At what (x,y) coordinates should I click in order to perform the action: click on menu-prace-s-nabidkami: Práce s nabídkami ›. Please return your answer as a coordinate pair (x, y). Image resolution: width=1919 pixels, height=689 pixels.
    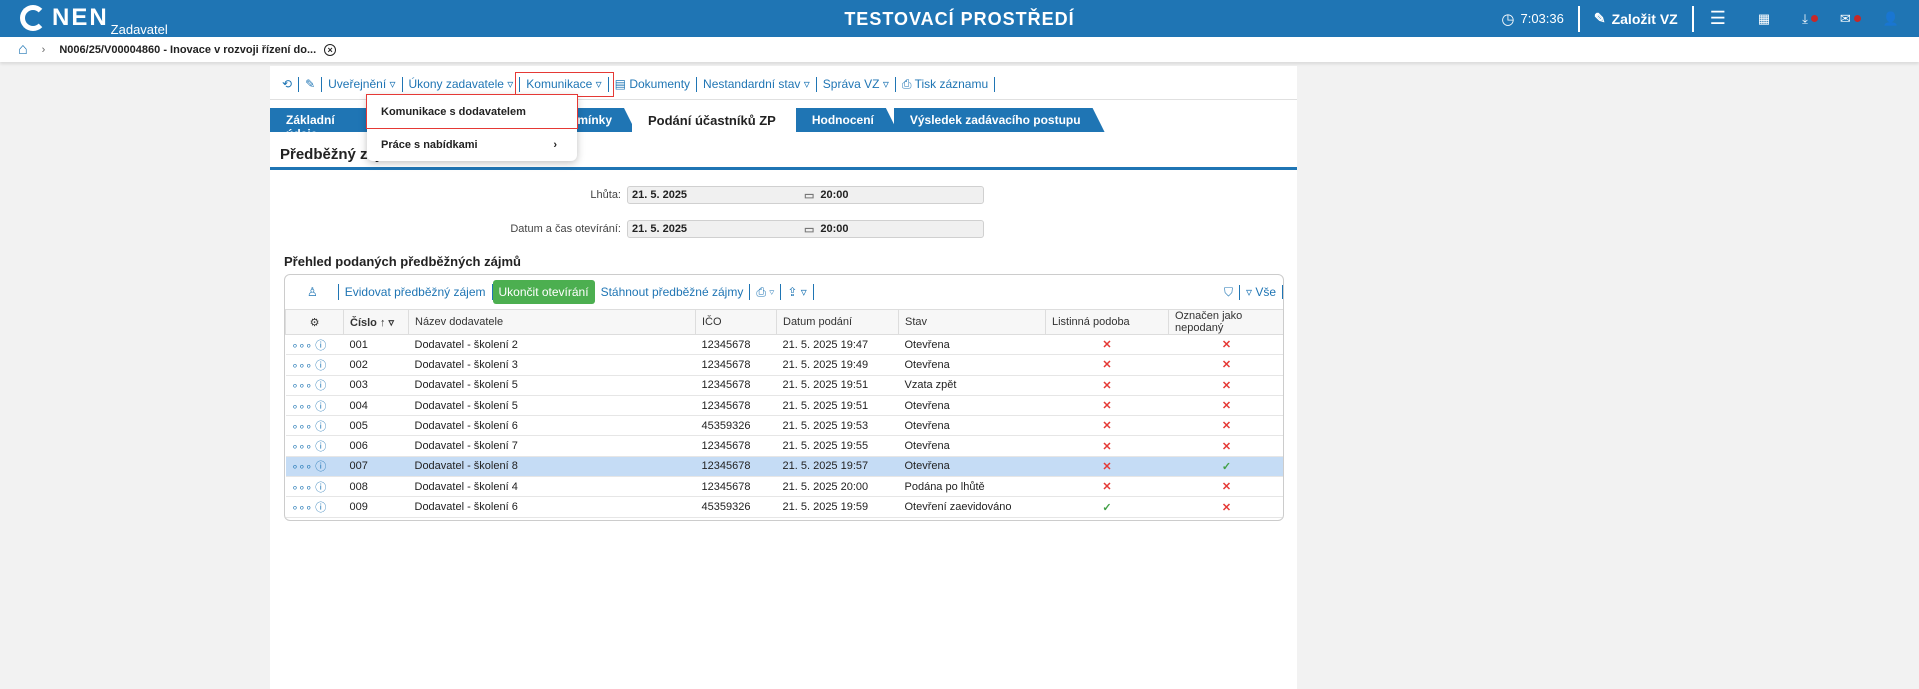
    Looking at the image, I should click on (472, 144).